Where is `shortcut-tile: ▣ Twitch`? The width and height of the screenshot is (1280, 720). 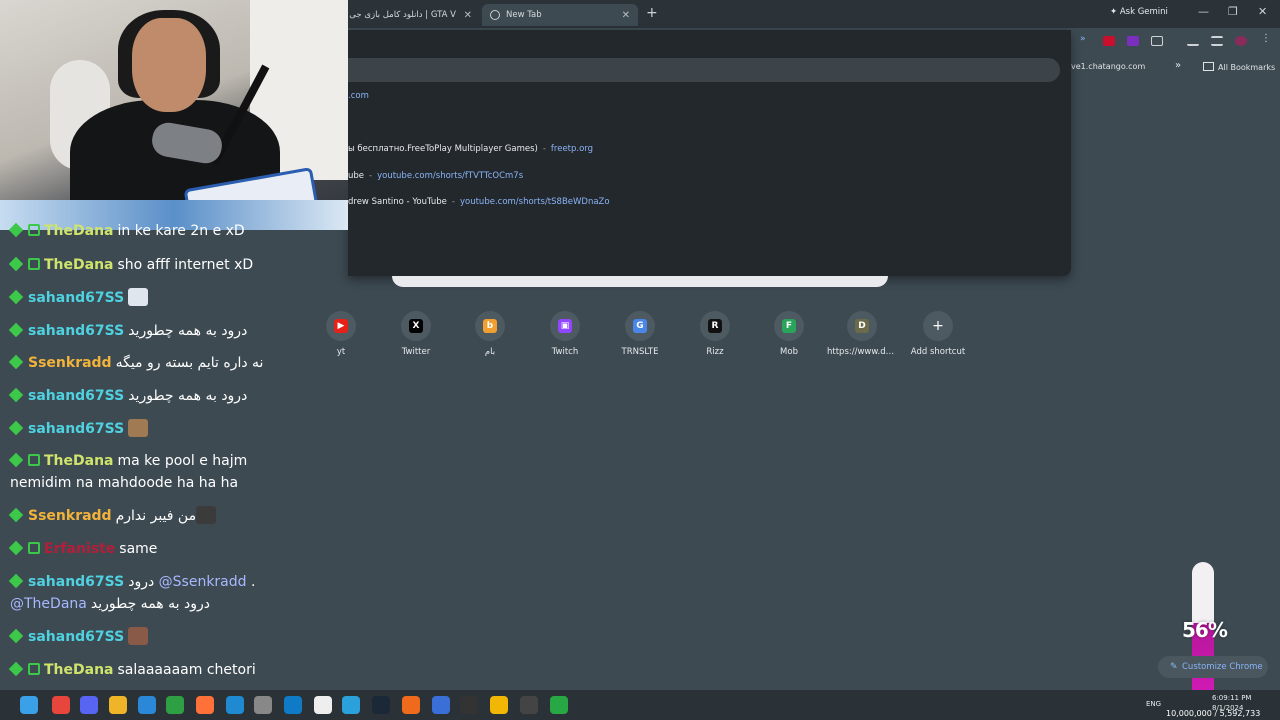 shortcut-tile: ▣ Twitch is located at coordinates (565, 334).